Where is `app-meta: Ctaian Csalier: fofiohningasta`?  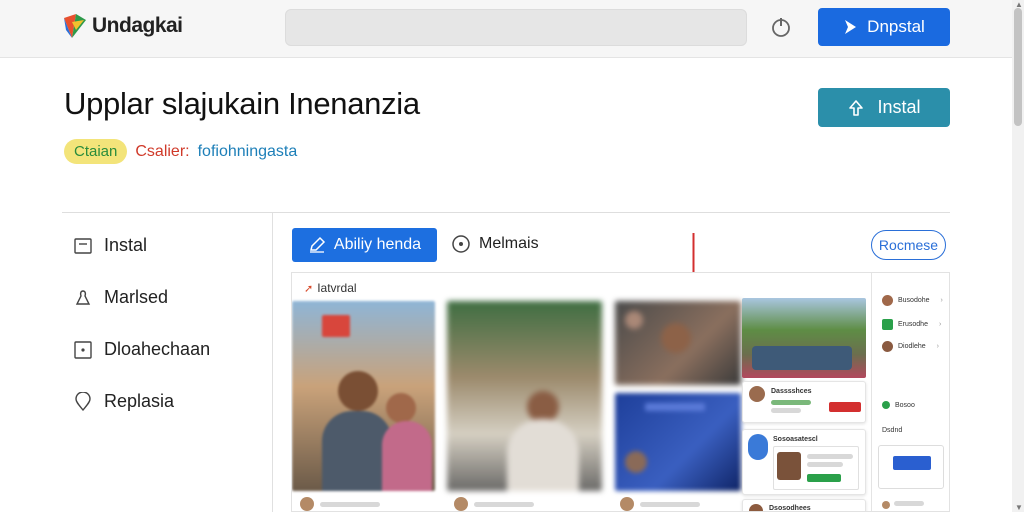 app-meta: Ctaian Csalier: fofiohningasta is located at coordinates (180, 151).